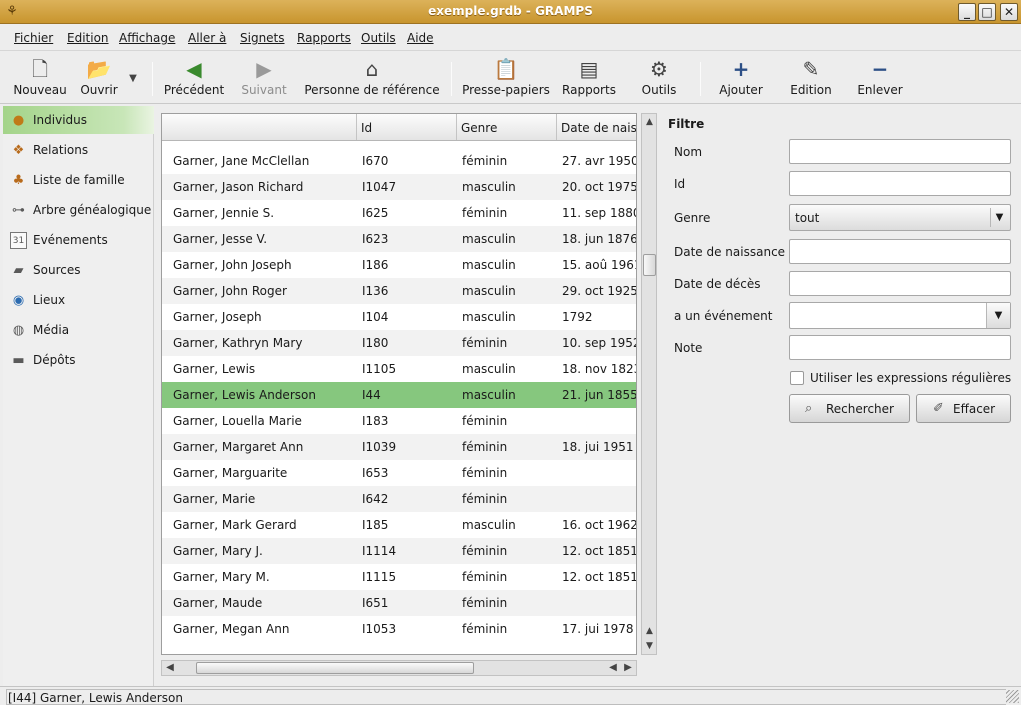 This screenshot has height=705, width=1021. What do you see at coordinates (900, 283) in the screenshot?
I see `date-de-deces-field` at bounding box center [900, 283].